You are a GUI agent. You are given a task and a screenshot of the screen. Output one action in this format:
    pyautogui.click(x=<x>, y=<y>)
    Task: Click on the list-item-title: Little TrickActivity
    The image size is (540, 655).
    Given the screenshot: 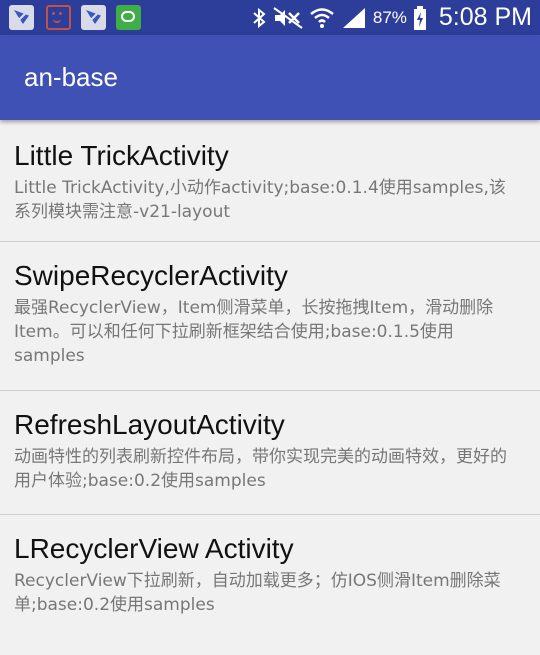 What is the action you would take?
    pyautogui.click(x=121, y=155)
    